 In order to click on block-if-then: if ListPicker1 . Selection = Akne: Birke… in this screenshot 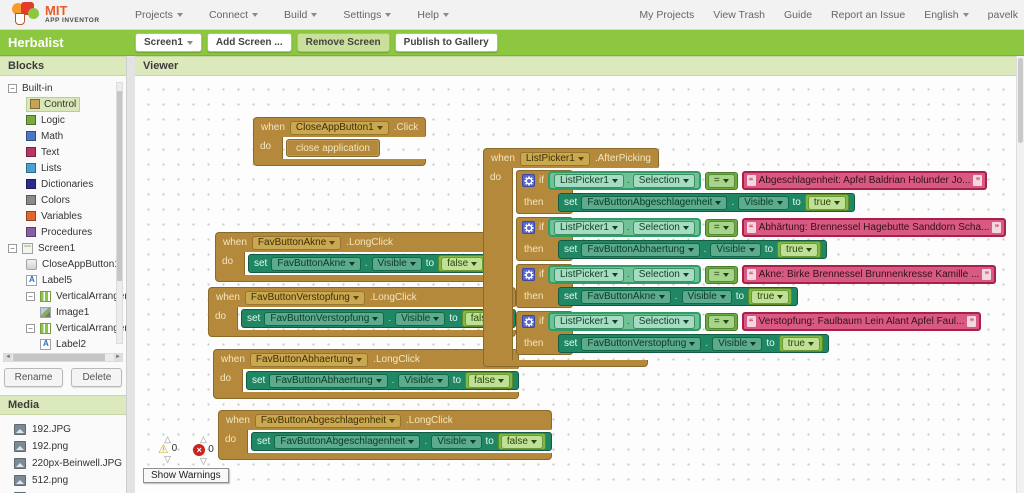, I will do `click(756, 286)`.